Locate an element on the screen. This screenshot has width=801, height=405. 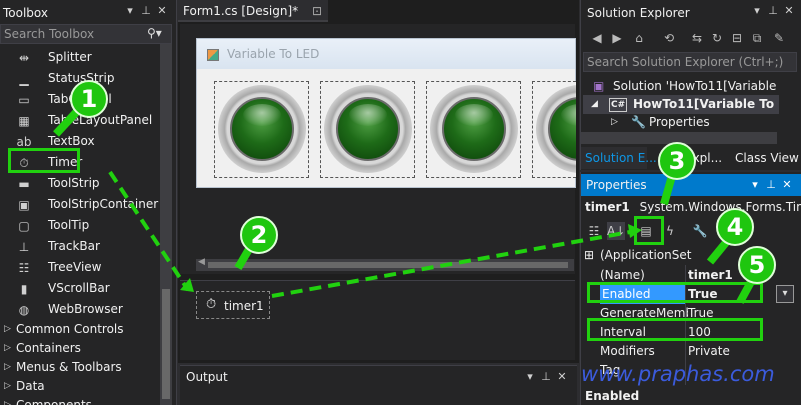
toolbox-item: ◍ WebBrowser is located at coordinates (79, 309).